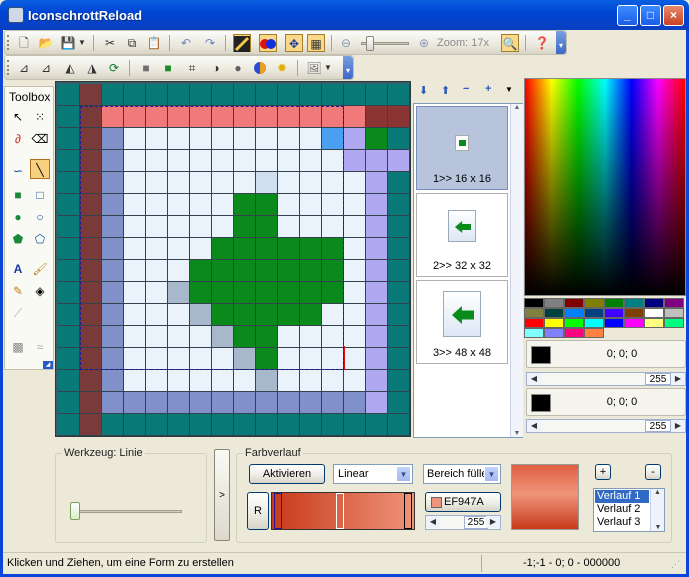 Image resolution: width=689 pixels, height=577 pixels. Describe the element at coordinates (493, 522) in the screenshot. I see `scroll-right-icon: ▶` at that location.